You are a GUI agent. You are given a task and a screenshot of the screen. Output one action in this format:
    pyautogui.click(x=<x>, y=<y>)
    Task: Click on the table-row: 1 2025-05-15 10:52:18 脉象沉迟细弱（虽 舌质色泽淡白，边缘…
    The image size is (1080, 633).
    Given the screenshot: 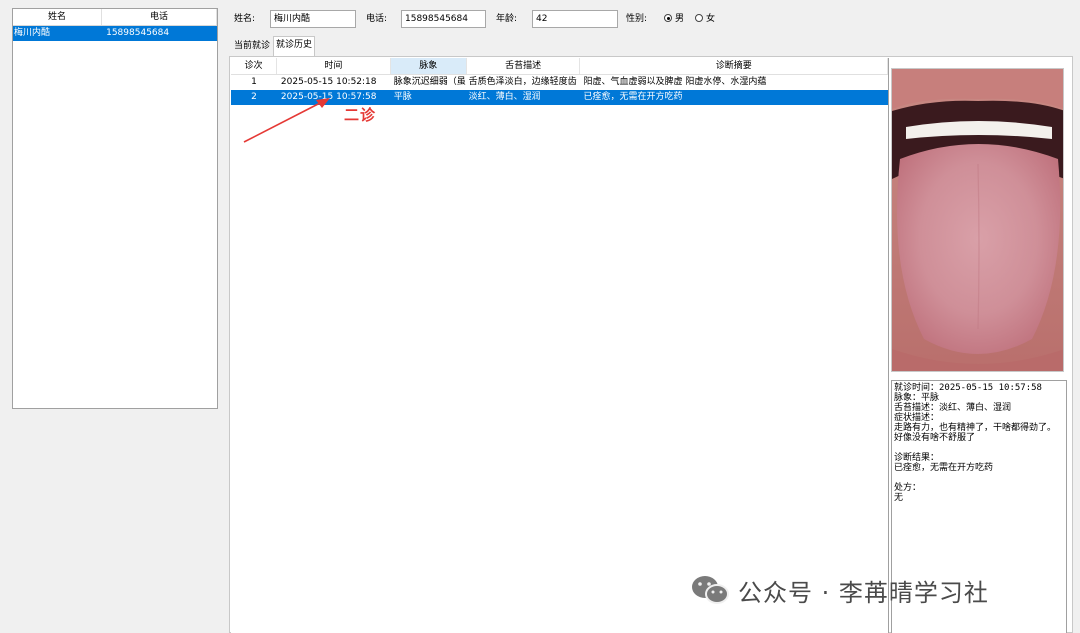 What is the action you would take?
    pyautogui.click(x=559, y=82)
    